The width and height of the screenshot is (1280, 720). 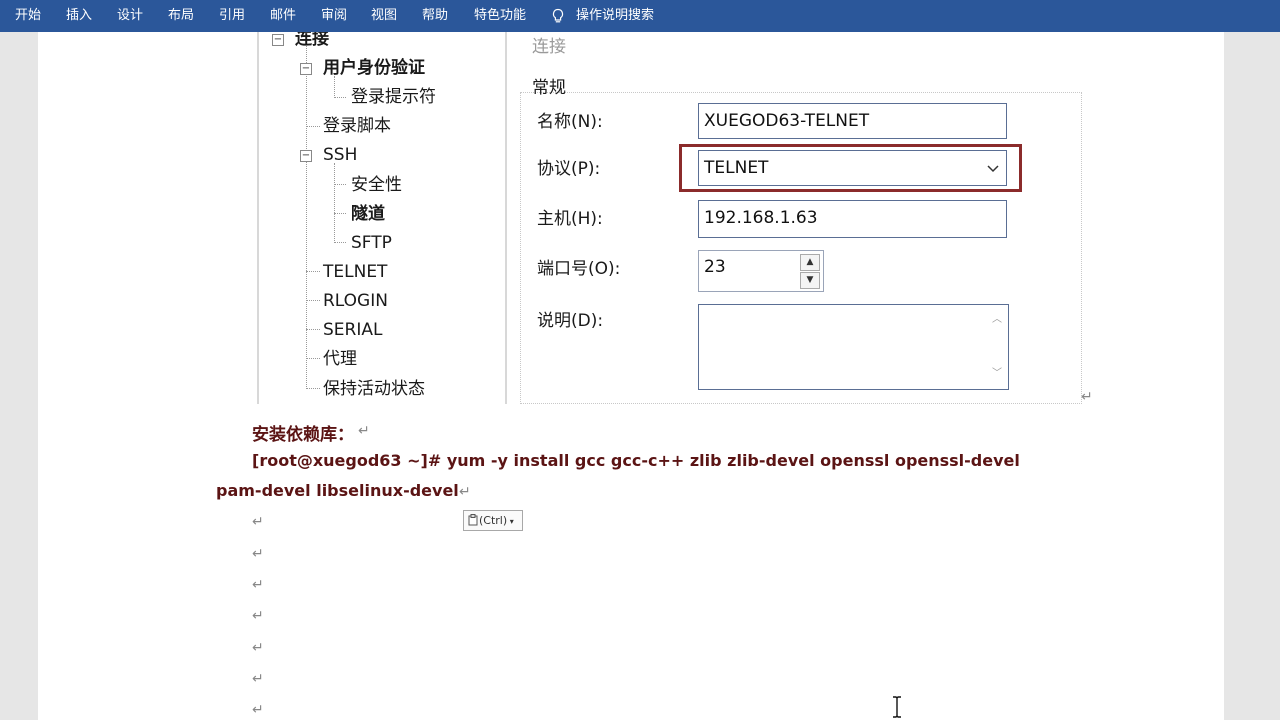 I want to click on protocol-label: 协议(P):, so click(x=569, y=169).